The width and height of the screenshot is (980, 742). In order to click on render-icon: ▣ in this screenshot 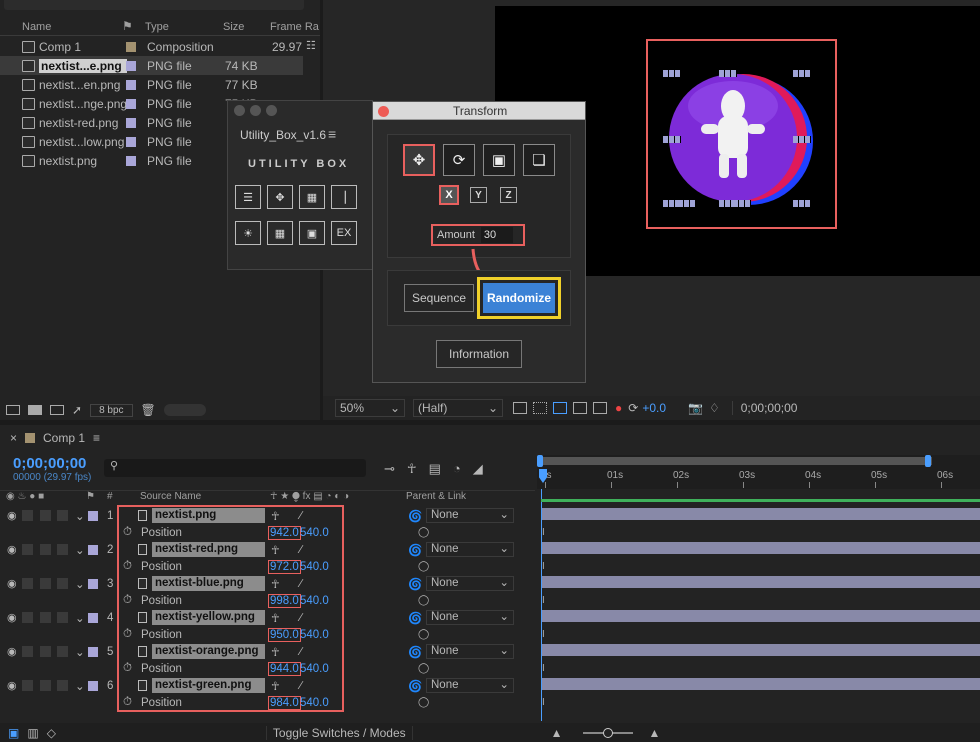, I will do `click(13, 733)`.